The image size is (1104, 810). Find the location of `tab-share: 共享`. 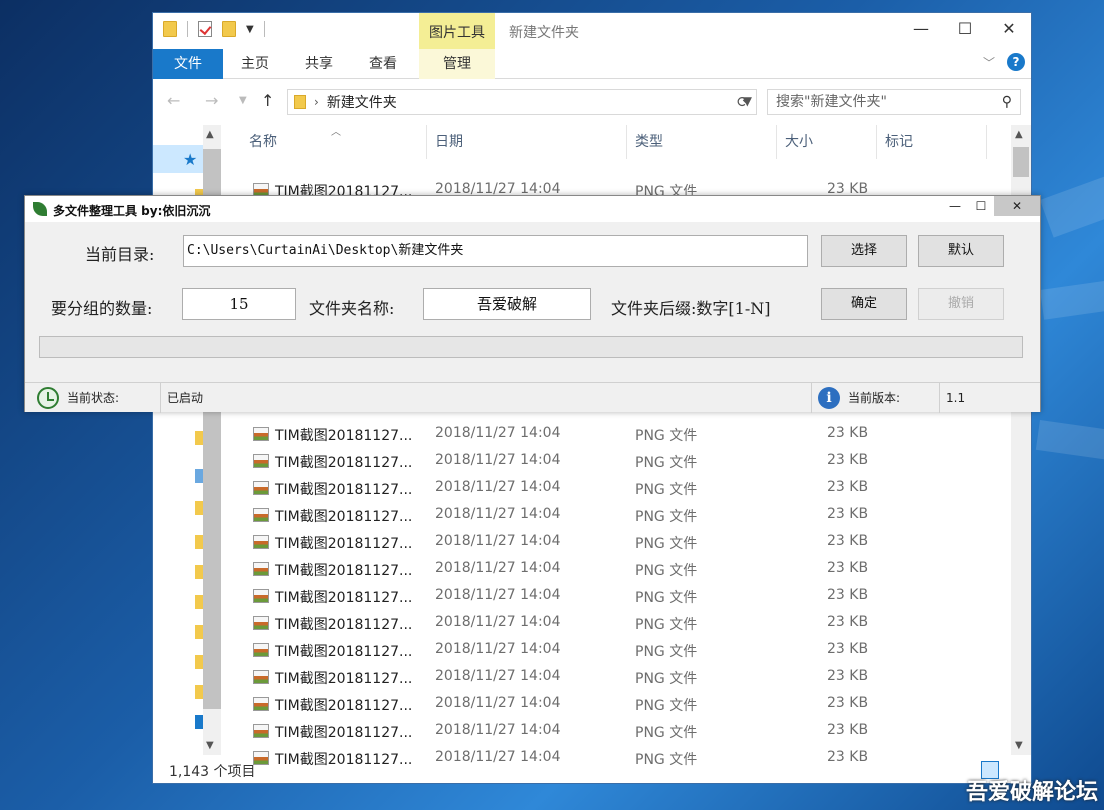

tab-share: 共享 is located at coordinates (319, 64).